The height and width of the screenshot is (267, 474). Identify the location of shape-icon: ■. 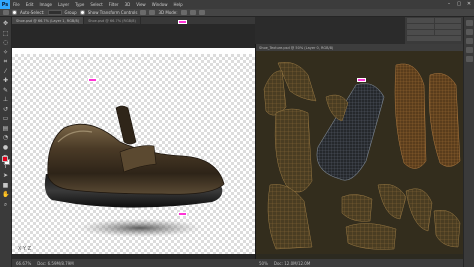
(5, 185).